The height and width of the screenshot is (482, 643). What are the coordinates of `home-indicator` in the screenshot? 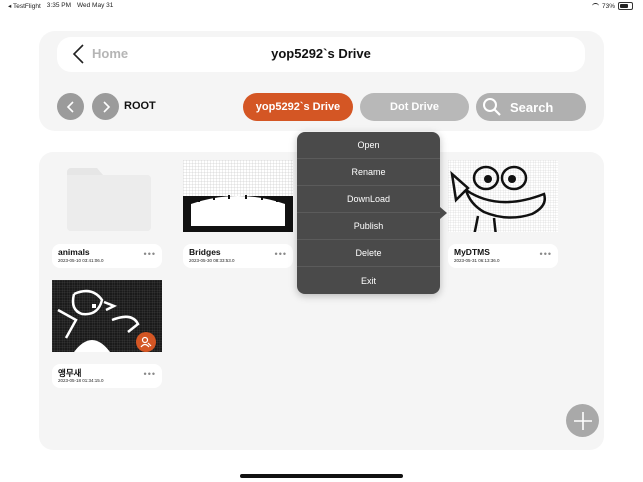 It's located at (321, 476).